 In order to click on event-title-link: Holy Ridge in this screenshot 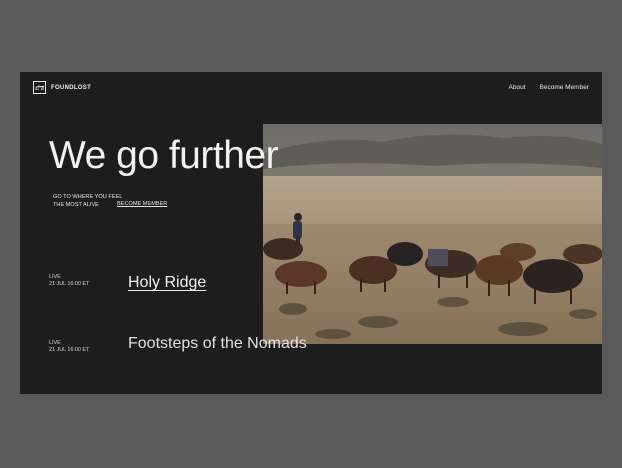, I will do `click(167, 283)`.